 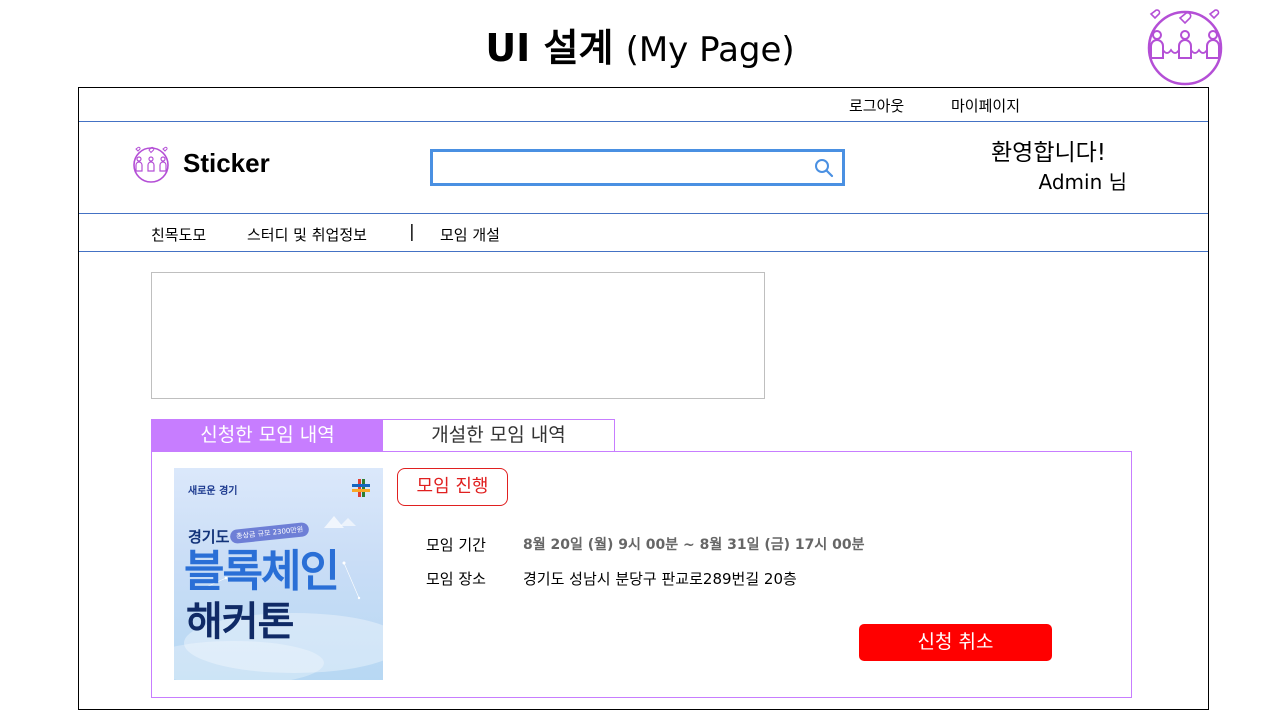 I want to click on poster-tag: 새로운 경기, so click(x=213, y=491).